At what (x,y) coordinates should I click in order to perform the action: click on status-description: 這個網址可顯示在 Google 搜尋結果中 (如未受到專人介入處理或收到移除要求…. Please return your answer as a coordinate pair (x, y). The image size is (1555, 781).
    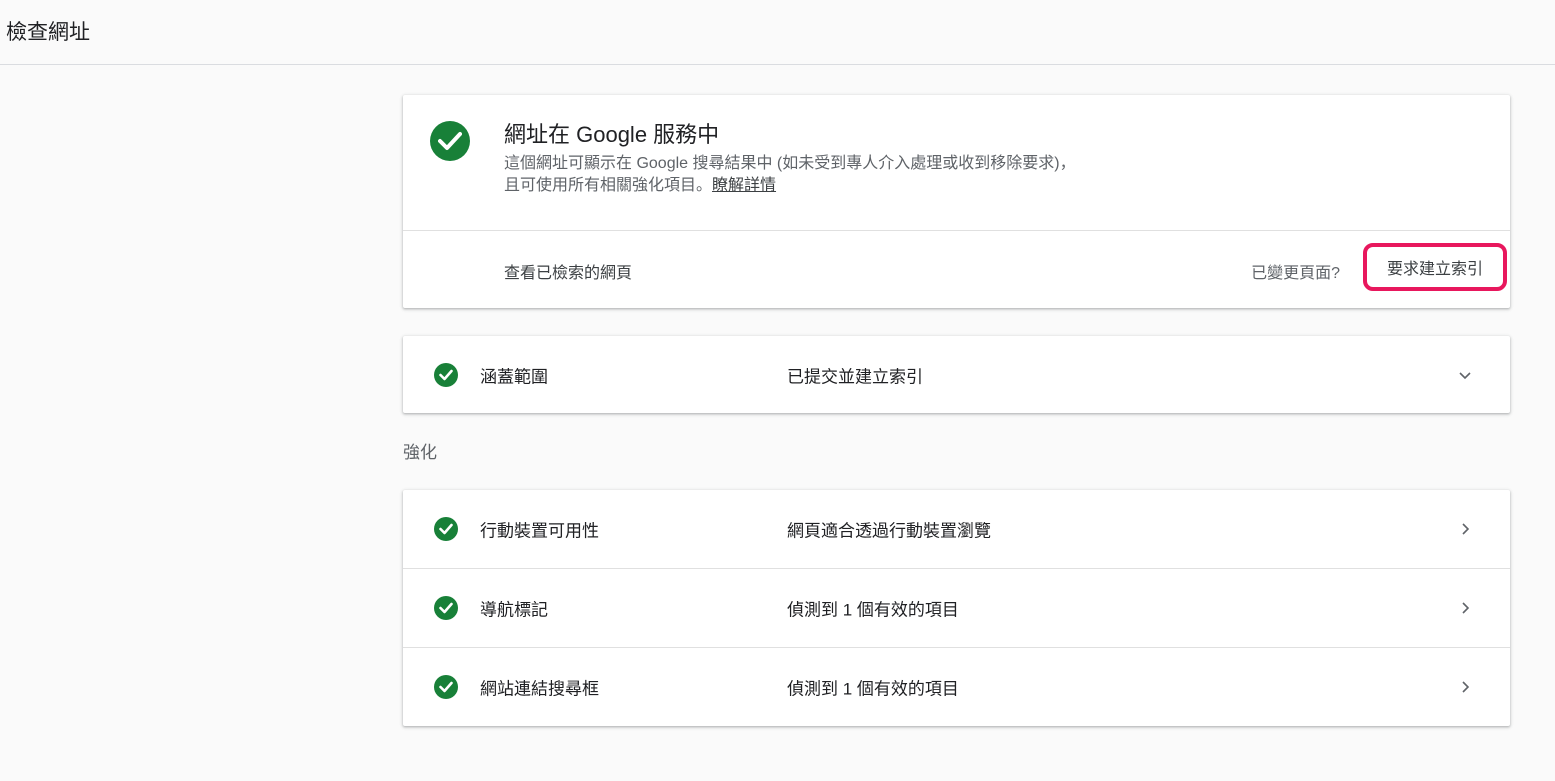
    Looking at the image, I should click on (884, 175).